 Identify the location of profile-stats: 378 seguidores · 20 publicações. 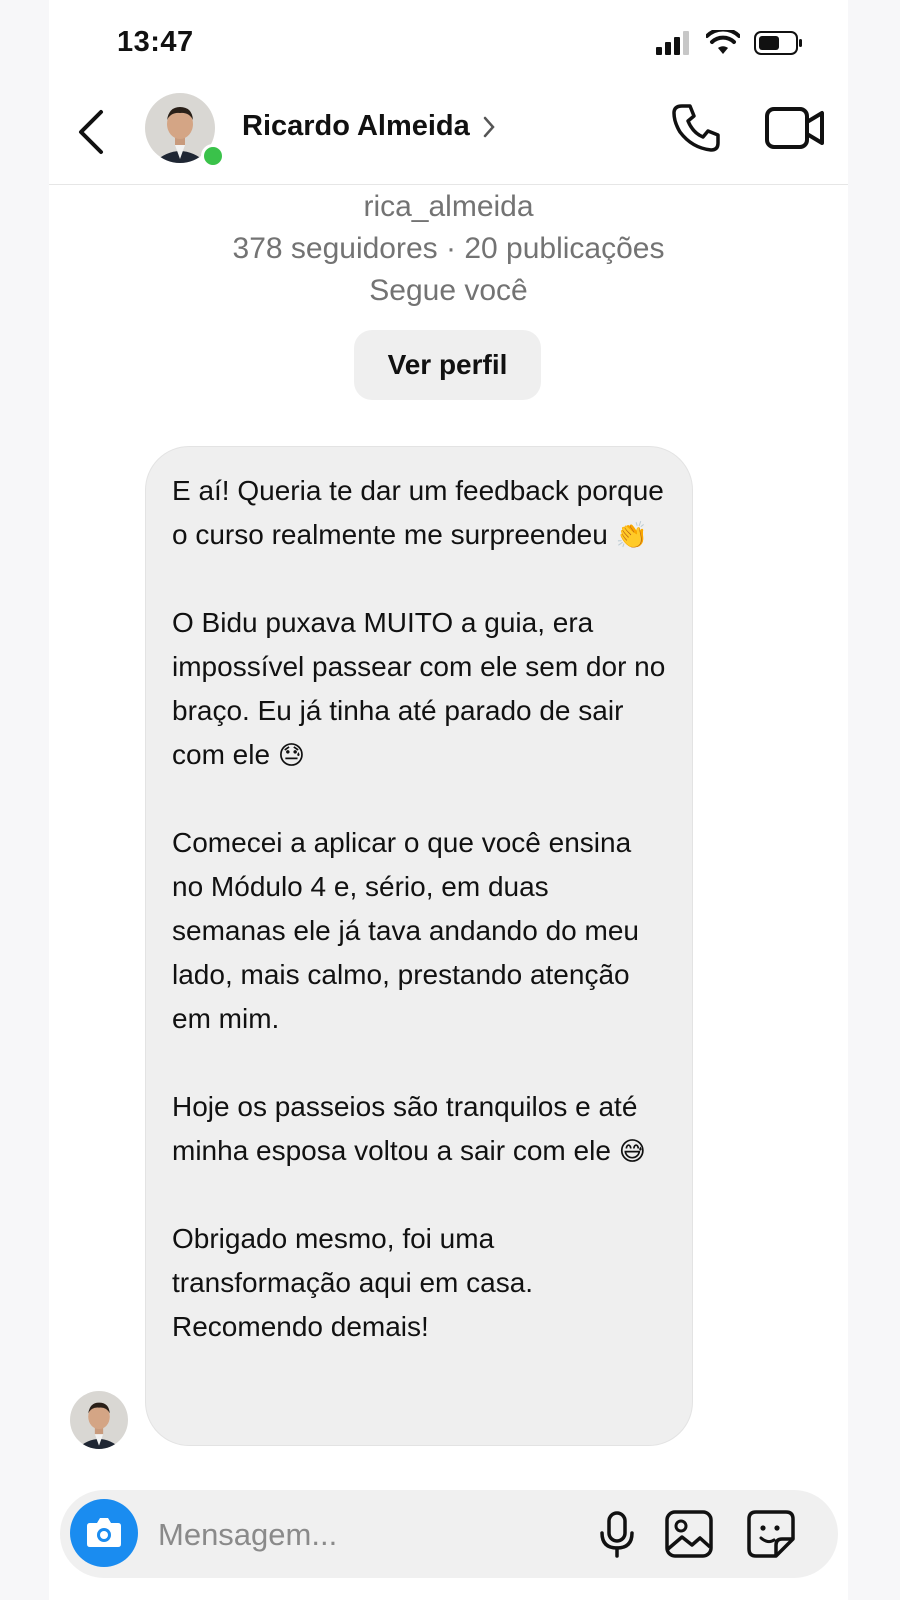
(448, 248).